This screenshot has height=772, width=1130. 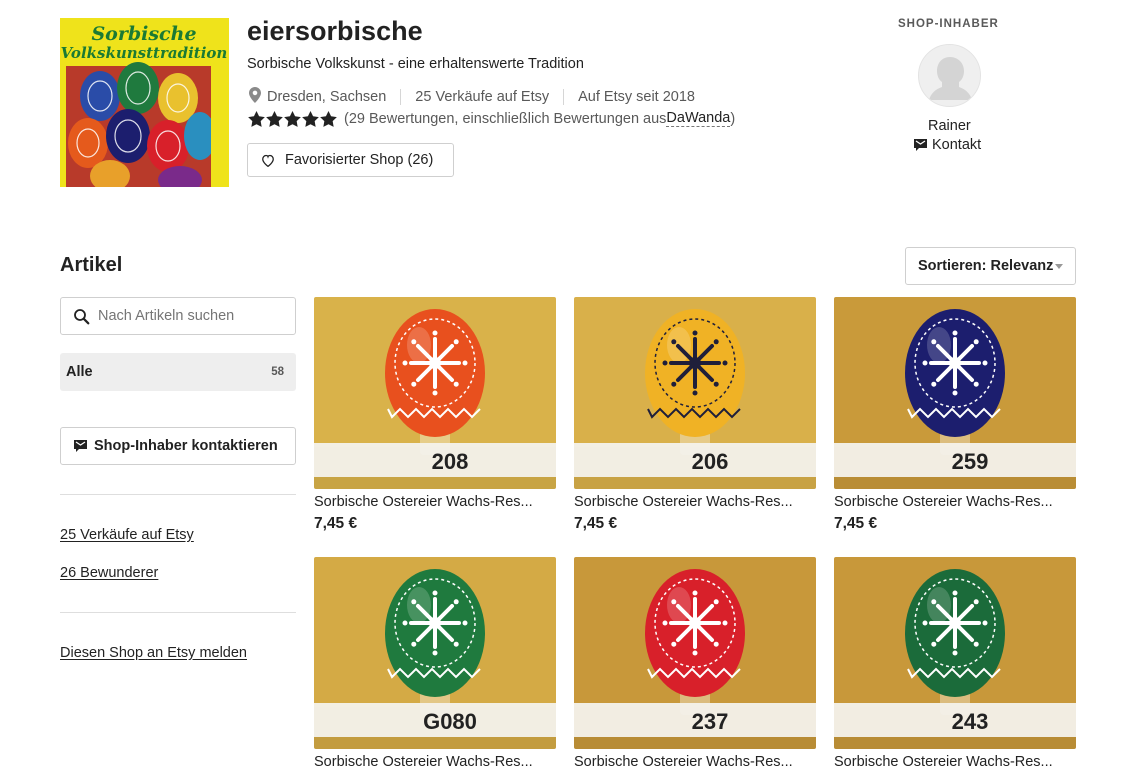 What do you see at coordinates (450, 721) in the screenshot?
I see `listing-stock-label: G080` at bounding box center [450, 721].